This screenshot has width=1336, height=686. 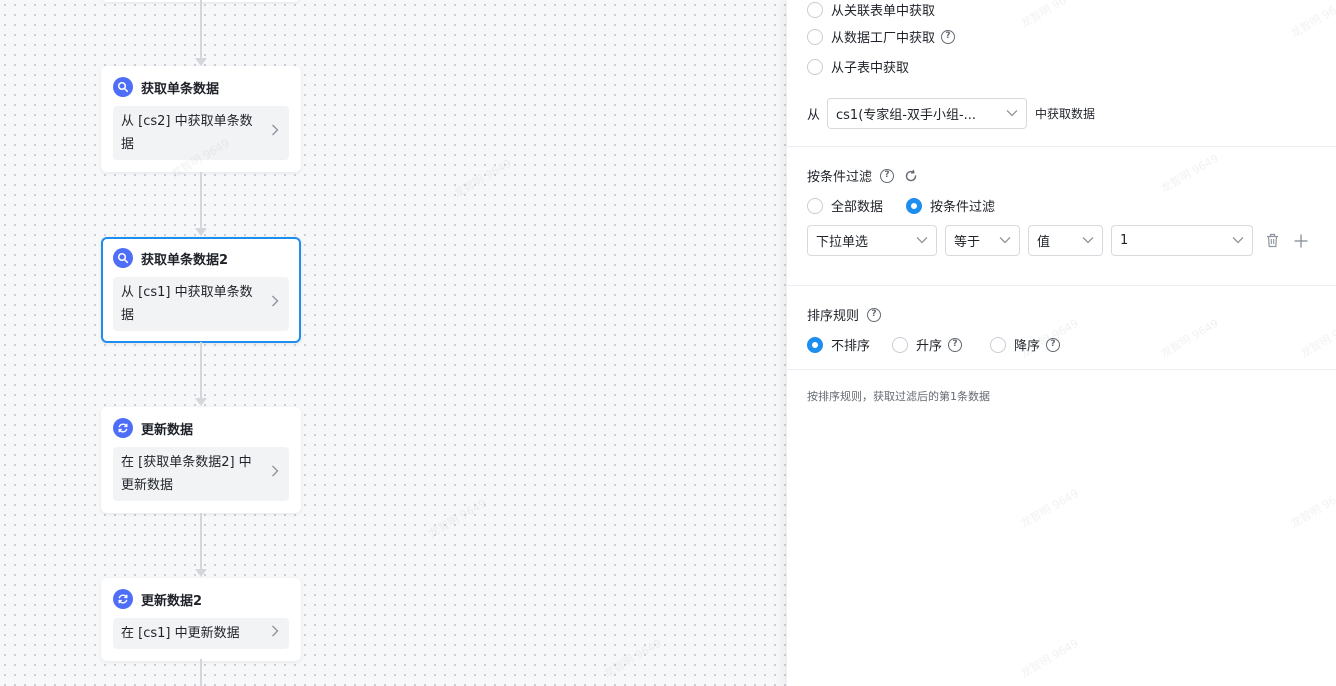 I want to click on reset-icon, so click(x=911, y=176).